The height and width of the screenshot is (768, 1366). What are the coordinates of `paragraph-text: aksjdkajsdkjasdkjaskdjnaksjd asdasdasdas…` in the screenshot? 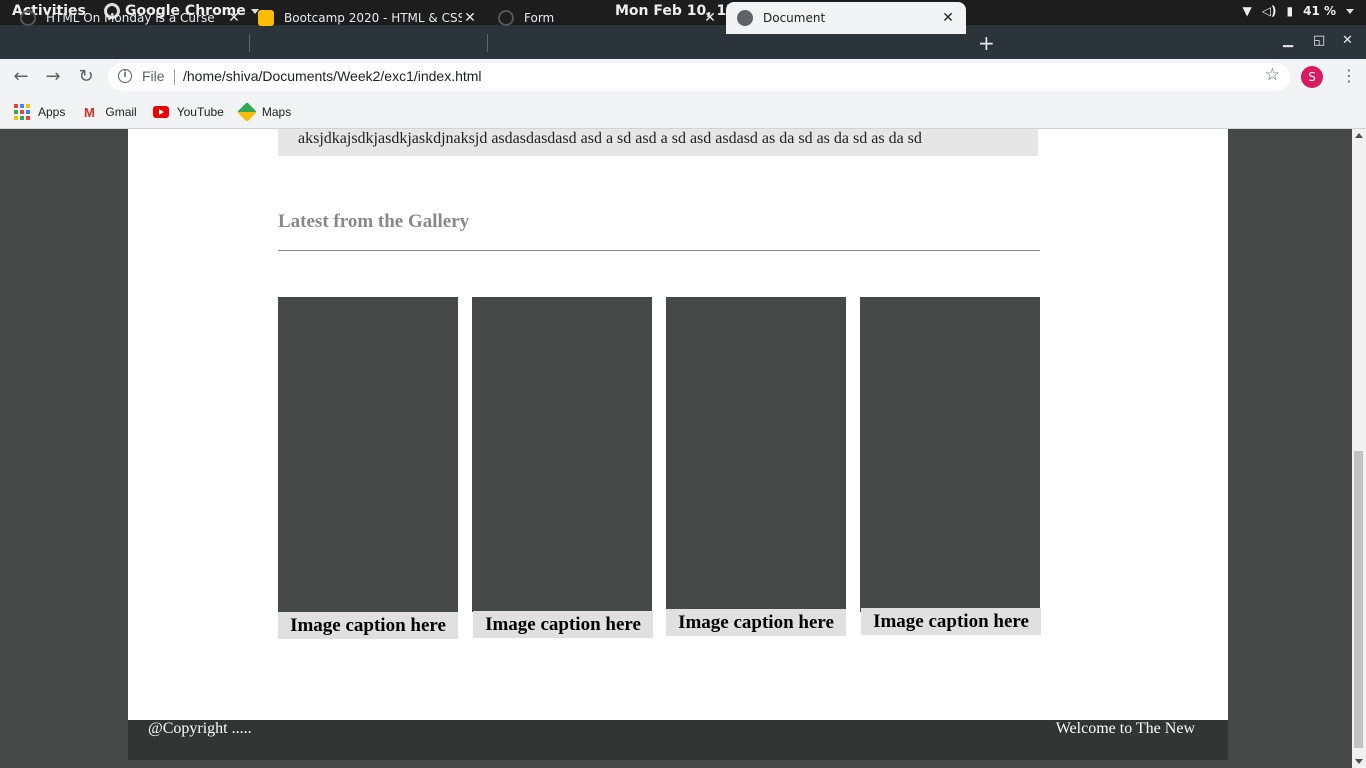 It's located at (610, 138).